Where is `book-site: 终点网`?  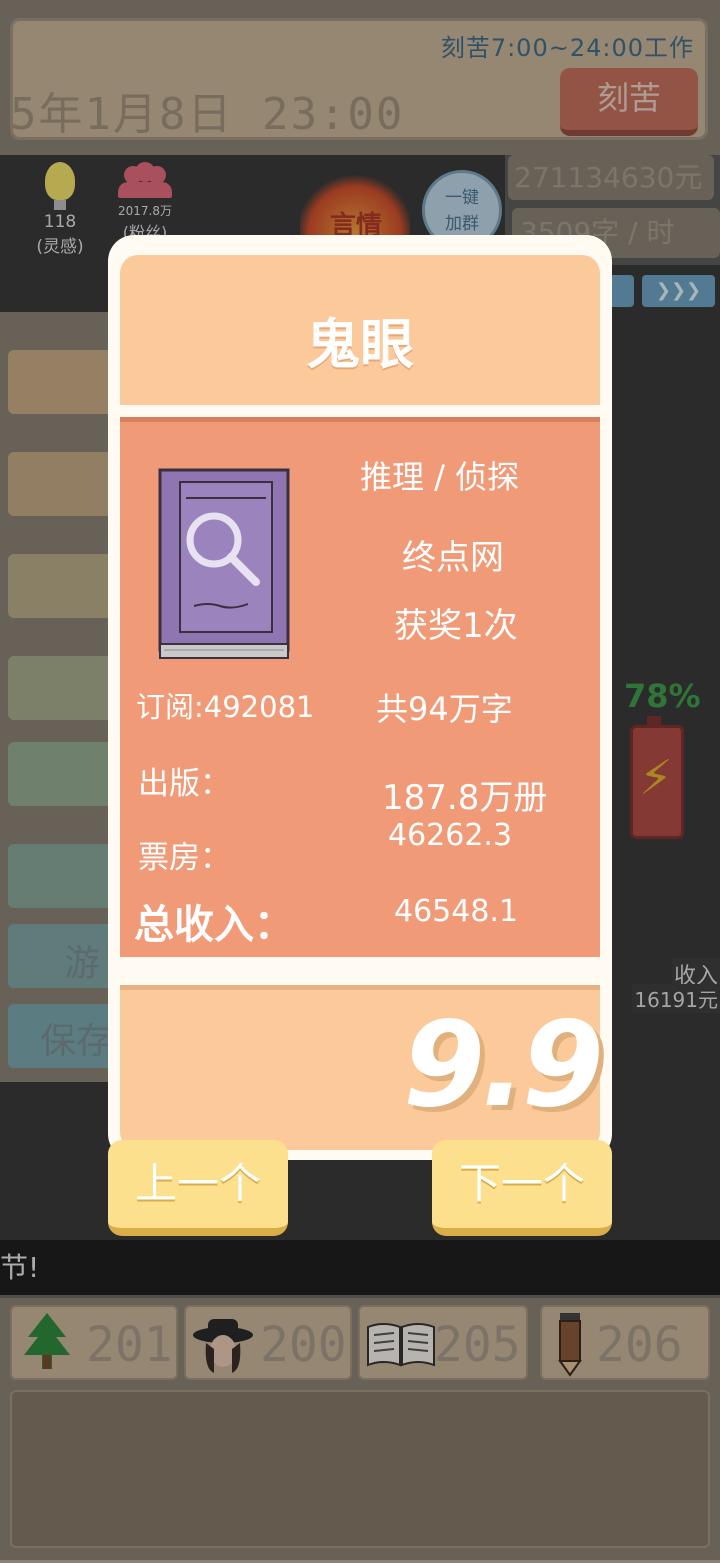
book-site: 终点网 is located at coordinates (453, 558).